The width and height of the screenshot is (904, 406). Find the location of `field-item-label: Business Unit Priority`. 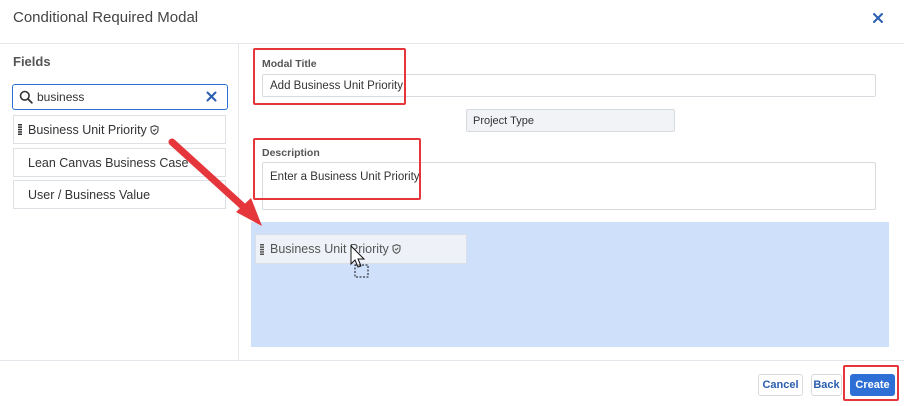

field-item-label: Business Unit Priority is located at coordinates (93, 130).